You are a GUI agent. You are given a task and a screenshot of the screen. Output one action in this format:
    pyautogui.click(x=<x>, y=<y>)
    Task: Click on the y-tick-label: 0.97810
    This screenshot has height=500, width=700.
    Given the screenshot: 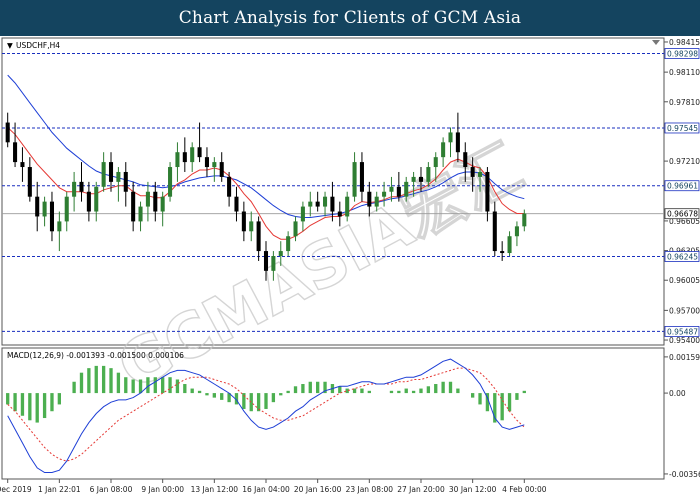 What is the action you would take?
    pyautogui.click(x=684, y=102)
    